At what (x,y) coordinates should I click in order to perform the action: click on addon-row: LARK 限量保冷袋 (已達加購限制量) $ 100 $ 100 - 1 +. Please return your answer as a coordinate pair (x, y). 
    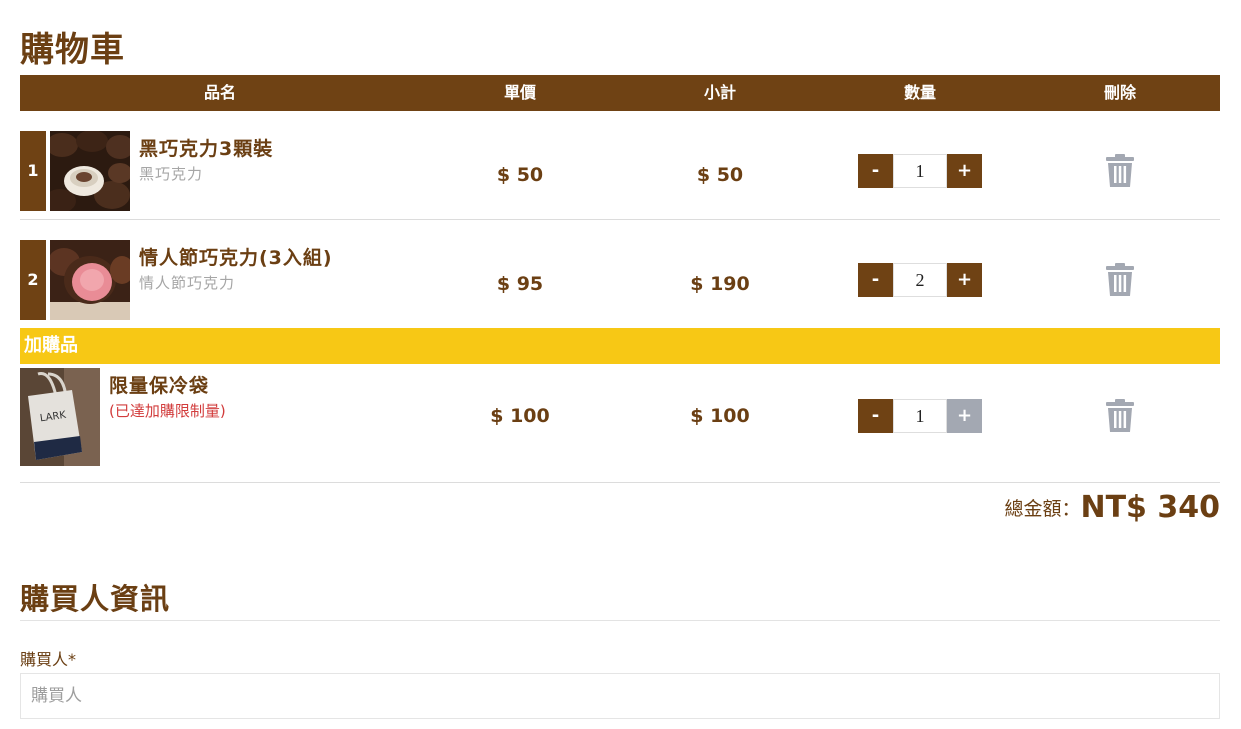
    Looking at the image, I should click on (620, 417).